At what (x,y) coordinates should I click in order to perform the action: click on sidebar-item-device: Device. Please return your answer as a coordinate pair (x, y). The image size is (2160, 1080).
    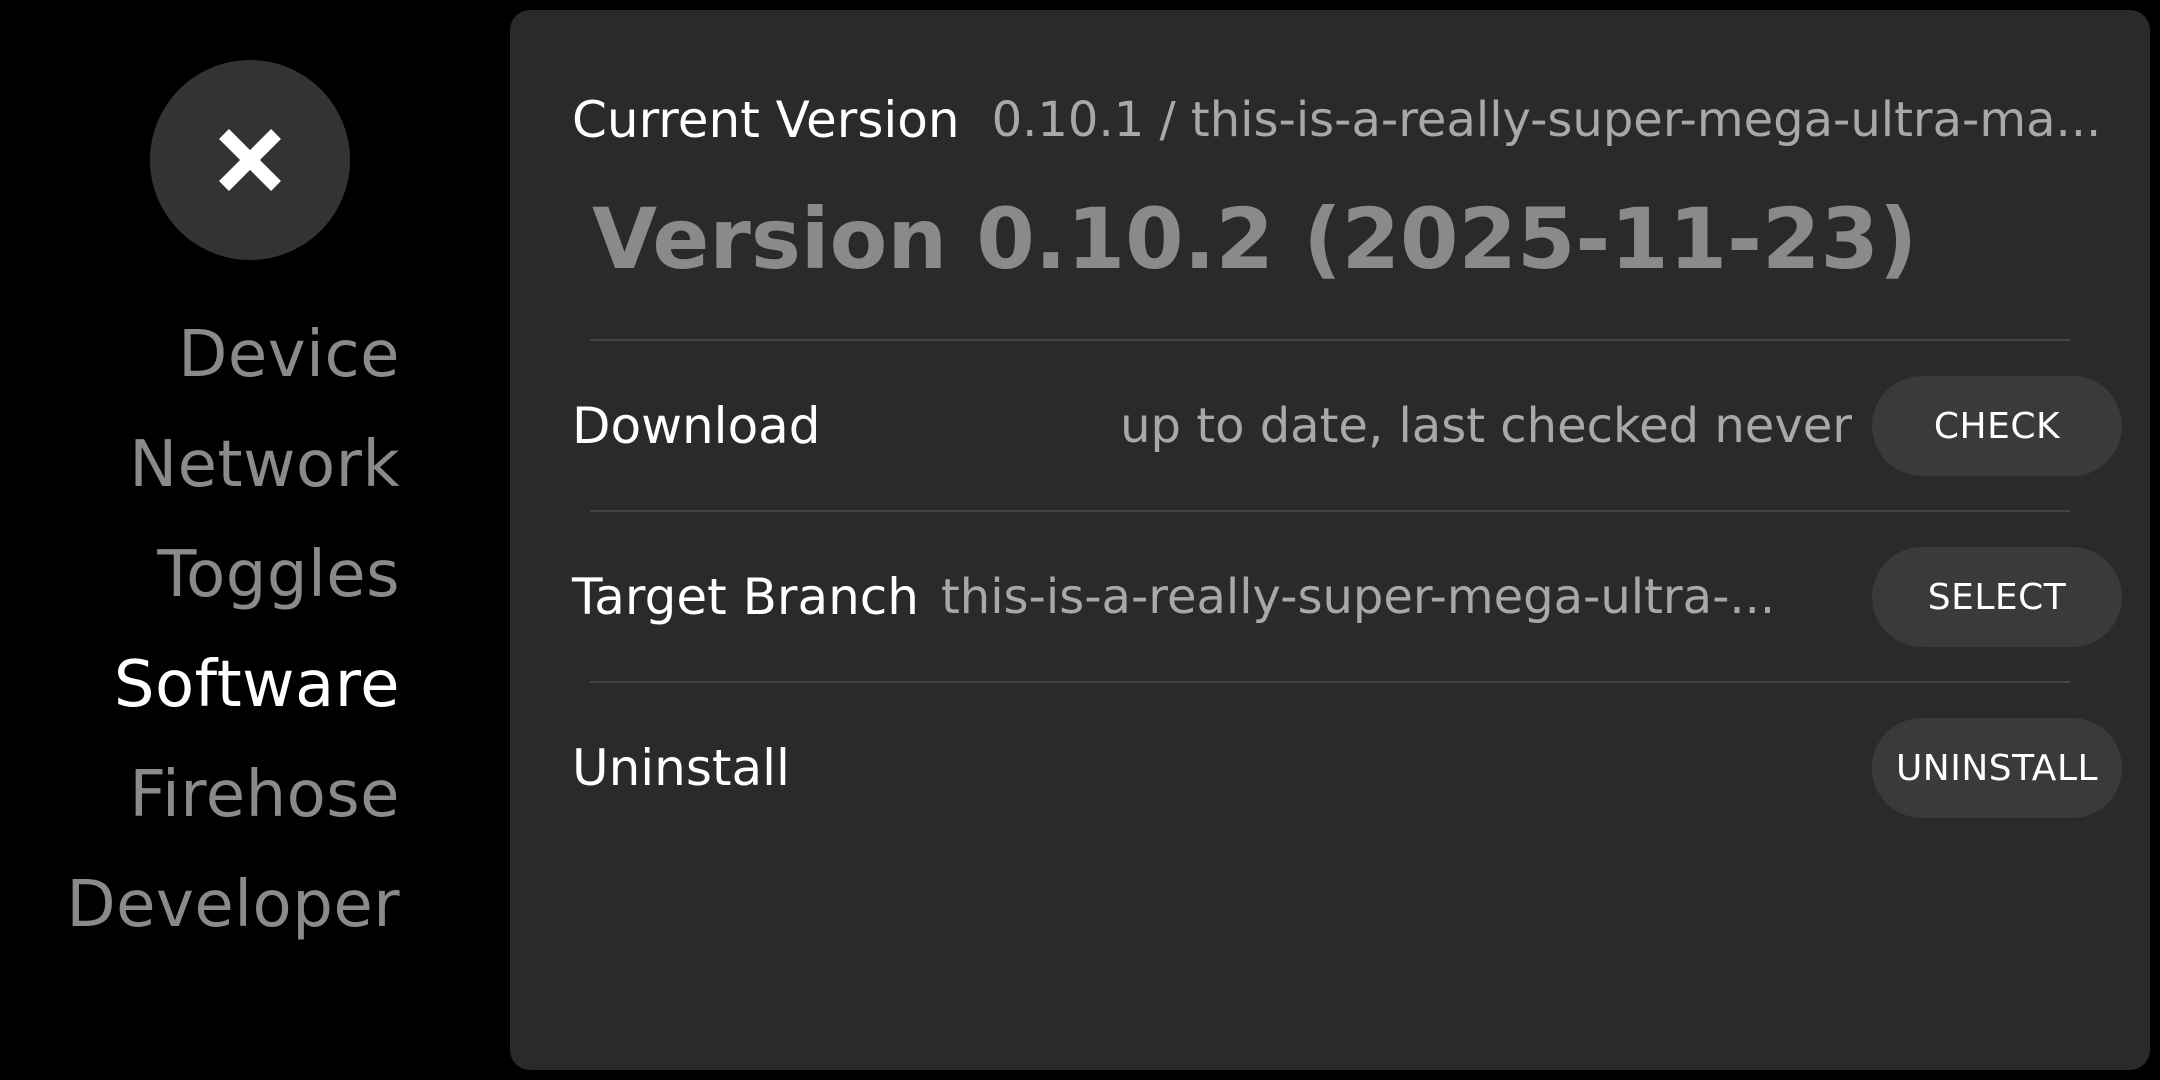
    Looking at the image, I should click on (200, 355).